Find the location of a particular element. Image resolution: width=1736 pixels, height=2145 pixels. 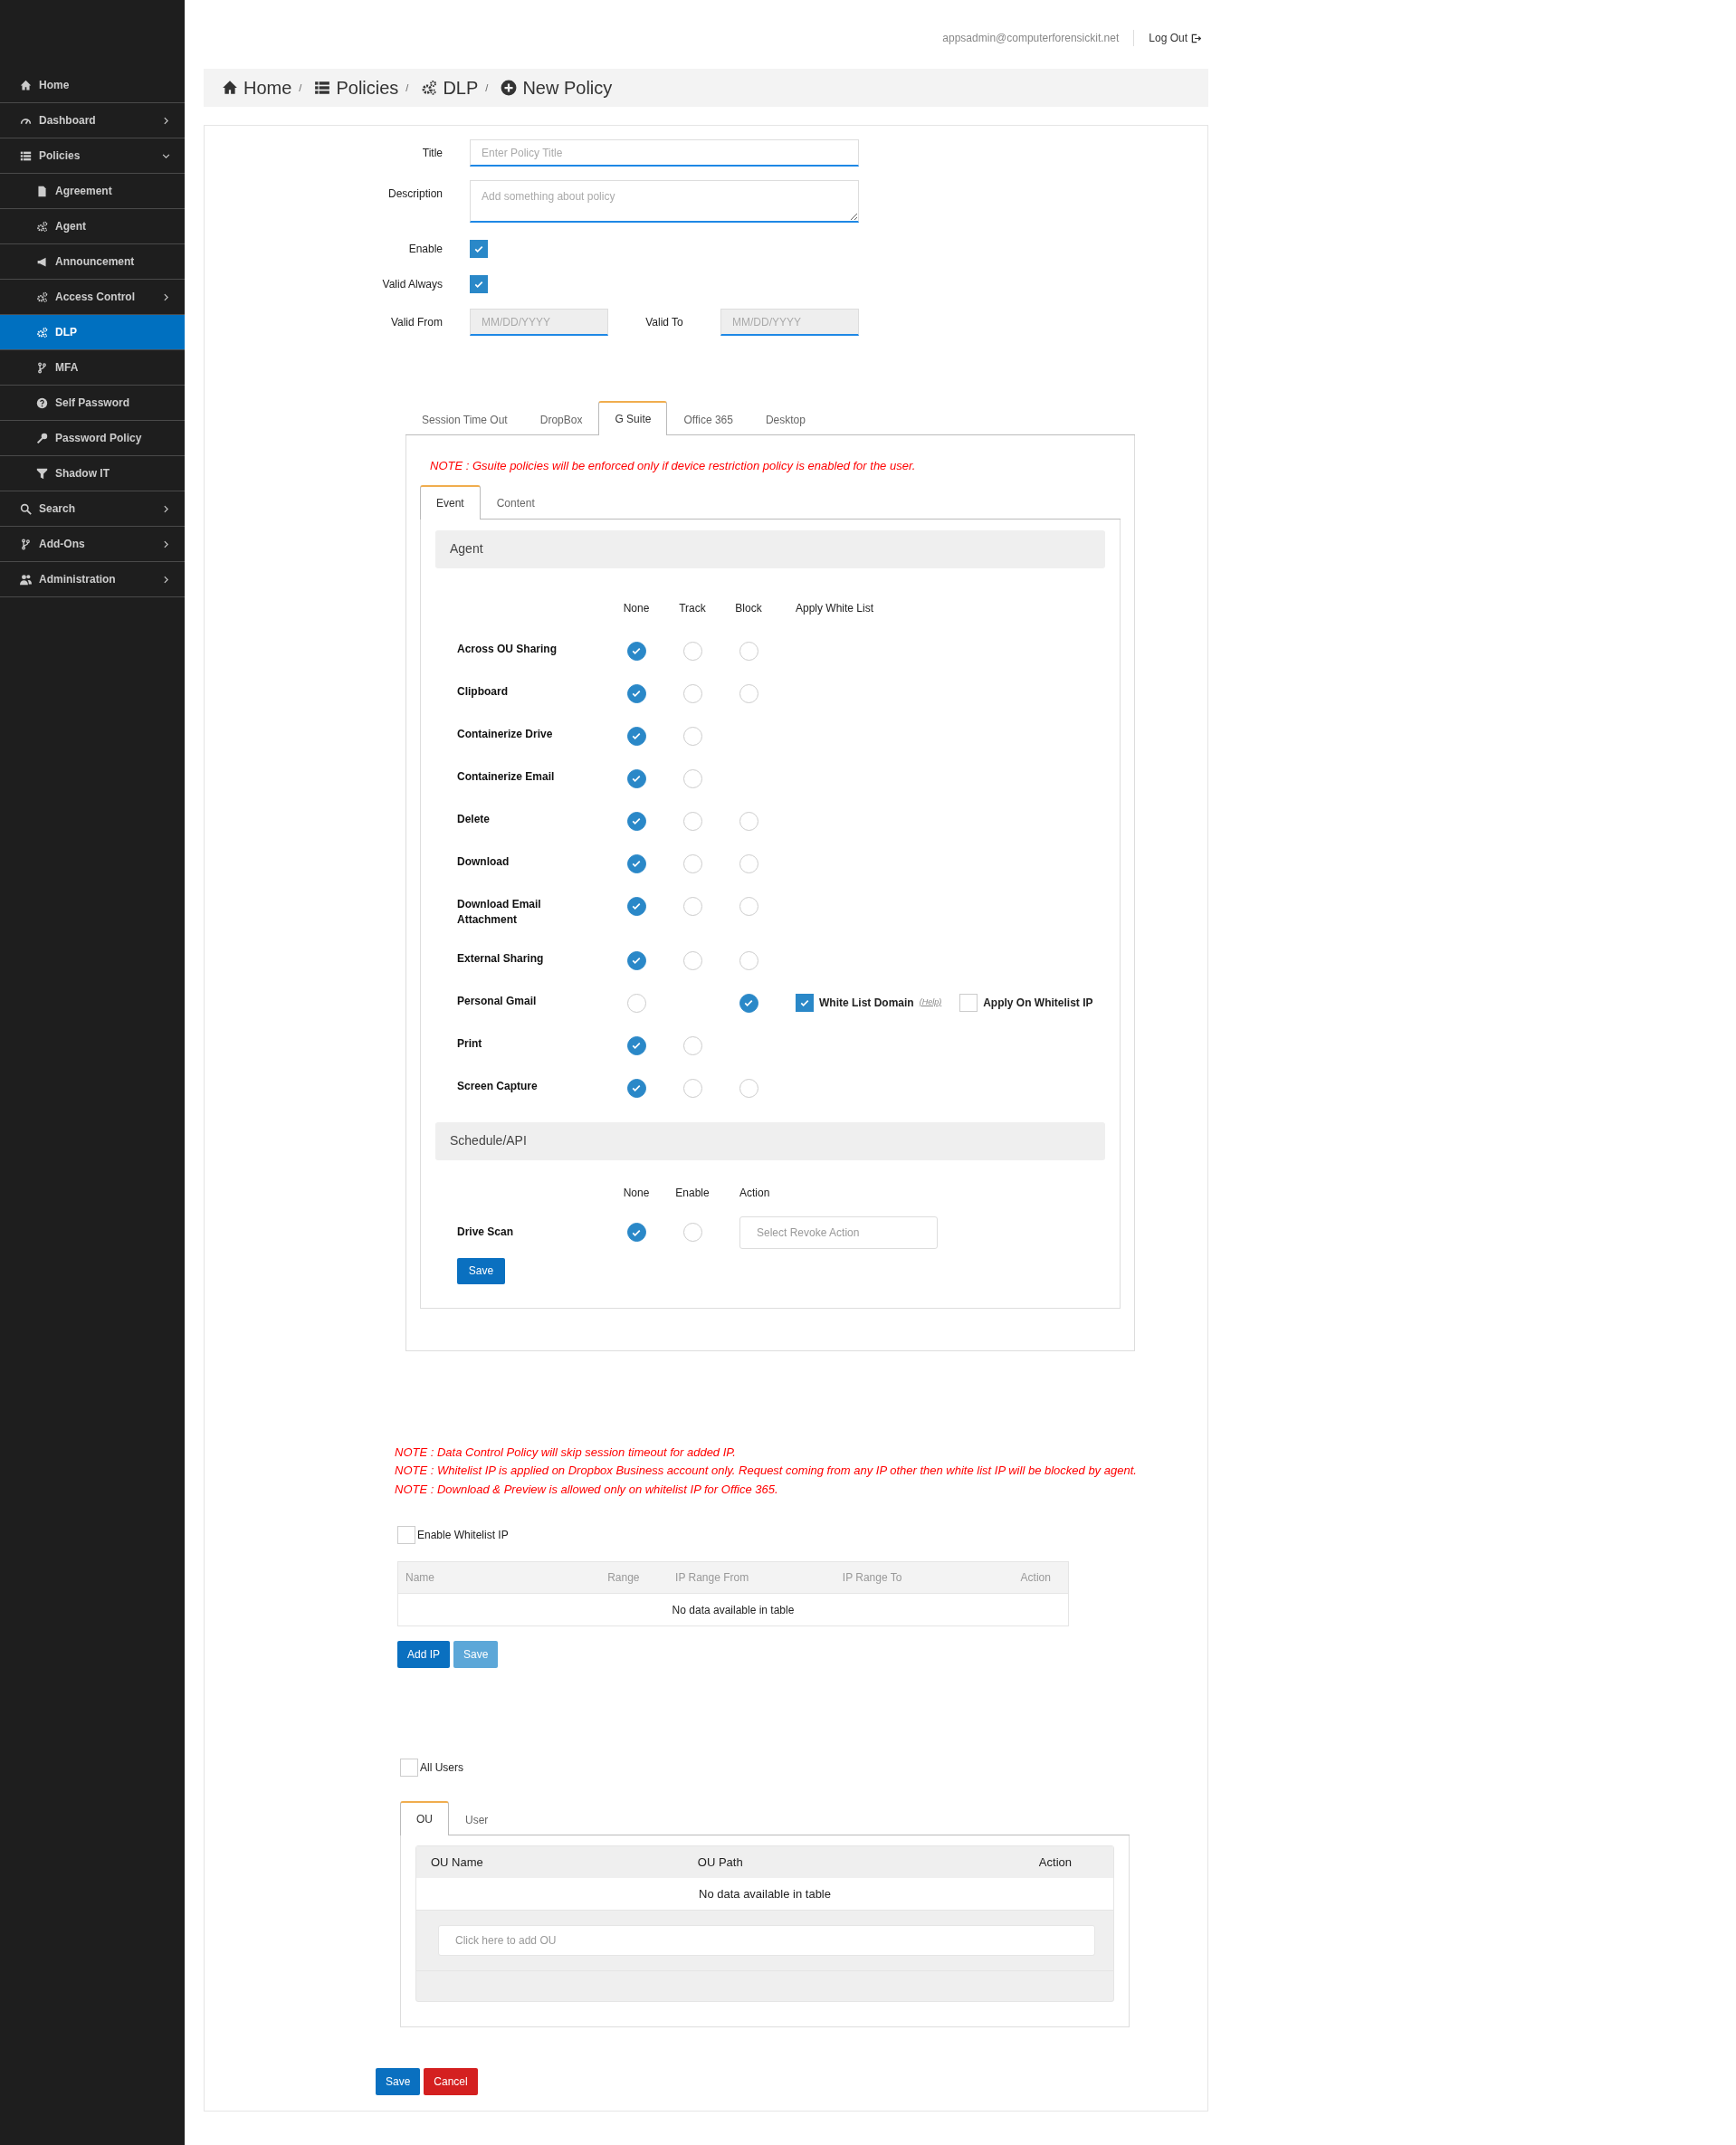

breadcrumb-link: Home is located at coordinates (257, 87).